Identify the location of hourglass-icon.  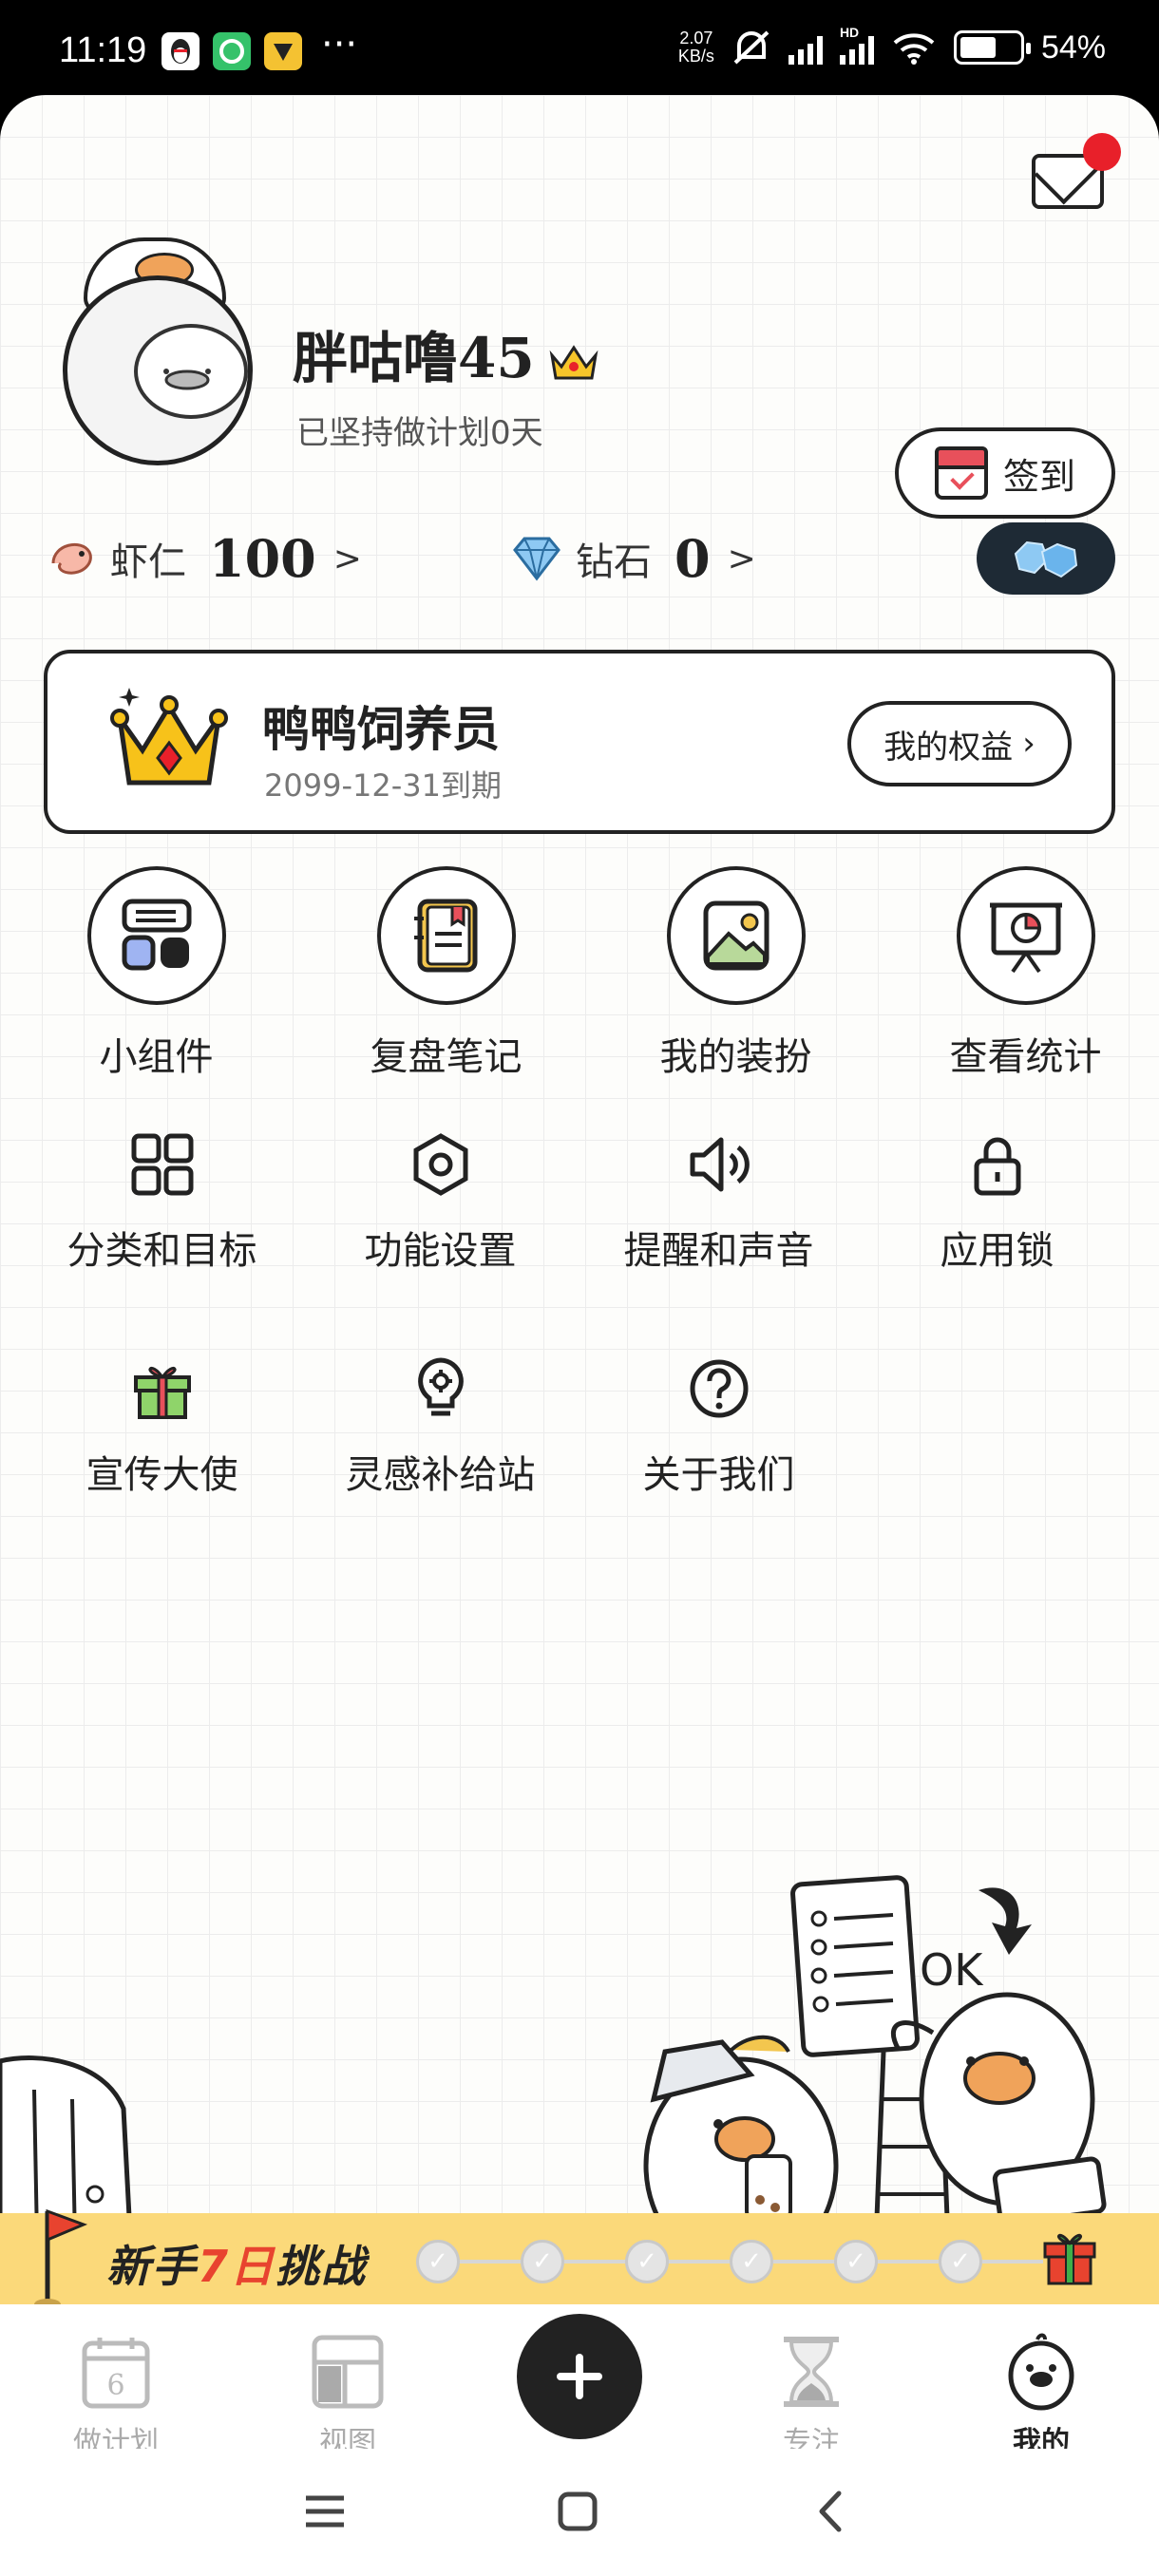
(811, 2372).